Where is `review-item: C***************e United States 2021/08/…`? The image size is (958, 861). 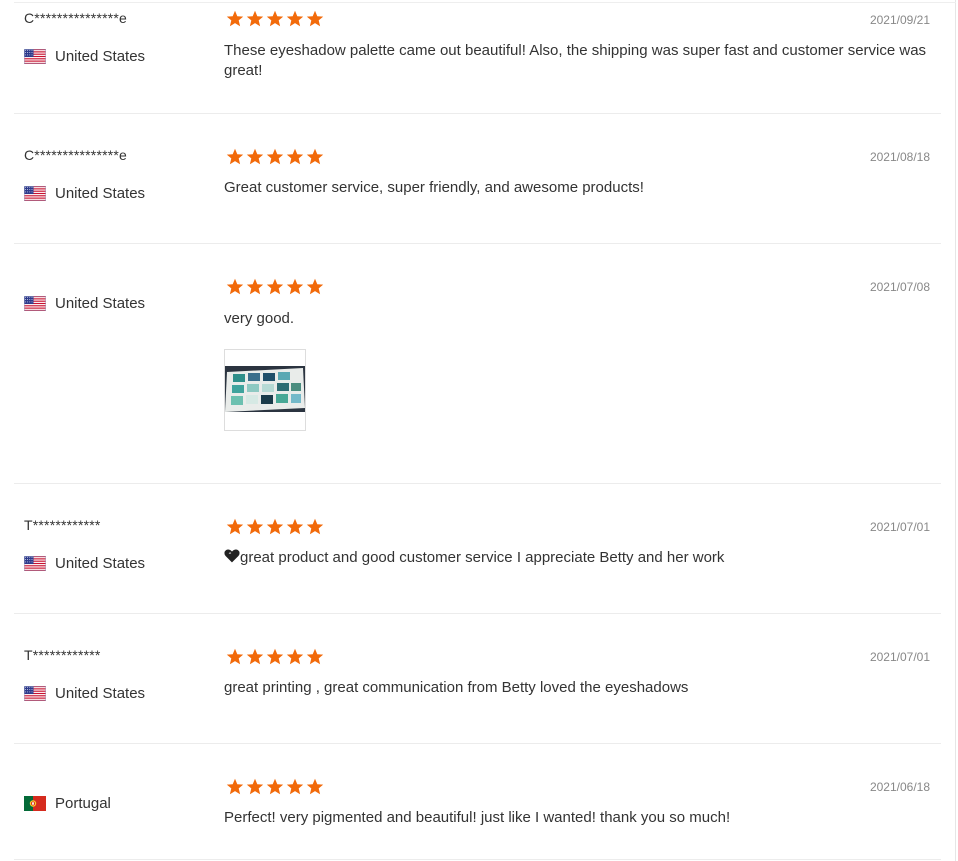 review-item: C***************e United States 2021/08/… is located at coordinates (477, 179).